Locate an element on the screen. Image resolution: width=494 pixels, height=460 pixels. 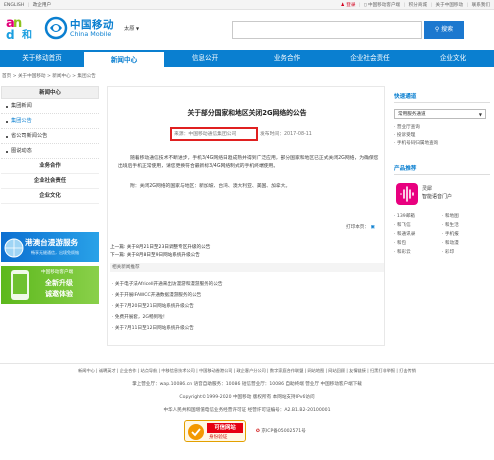
roaming-banner-title: 港澳台漫游服务 is located at coordinates (52, 242).